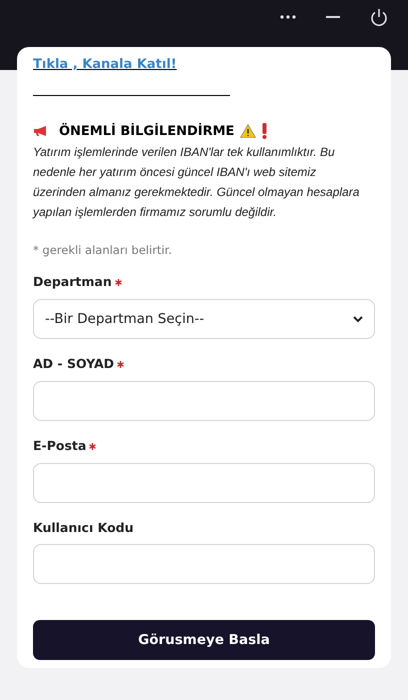  What do you see at coordinates (204, 319) in the screenshot?
I see `department-select: --Bir Departman Seçin--` at bounding box center [204, 319].